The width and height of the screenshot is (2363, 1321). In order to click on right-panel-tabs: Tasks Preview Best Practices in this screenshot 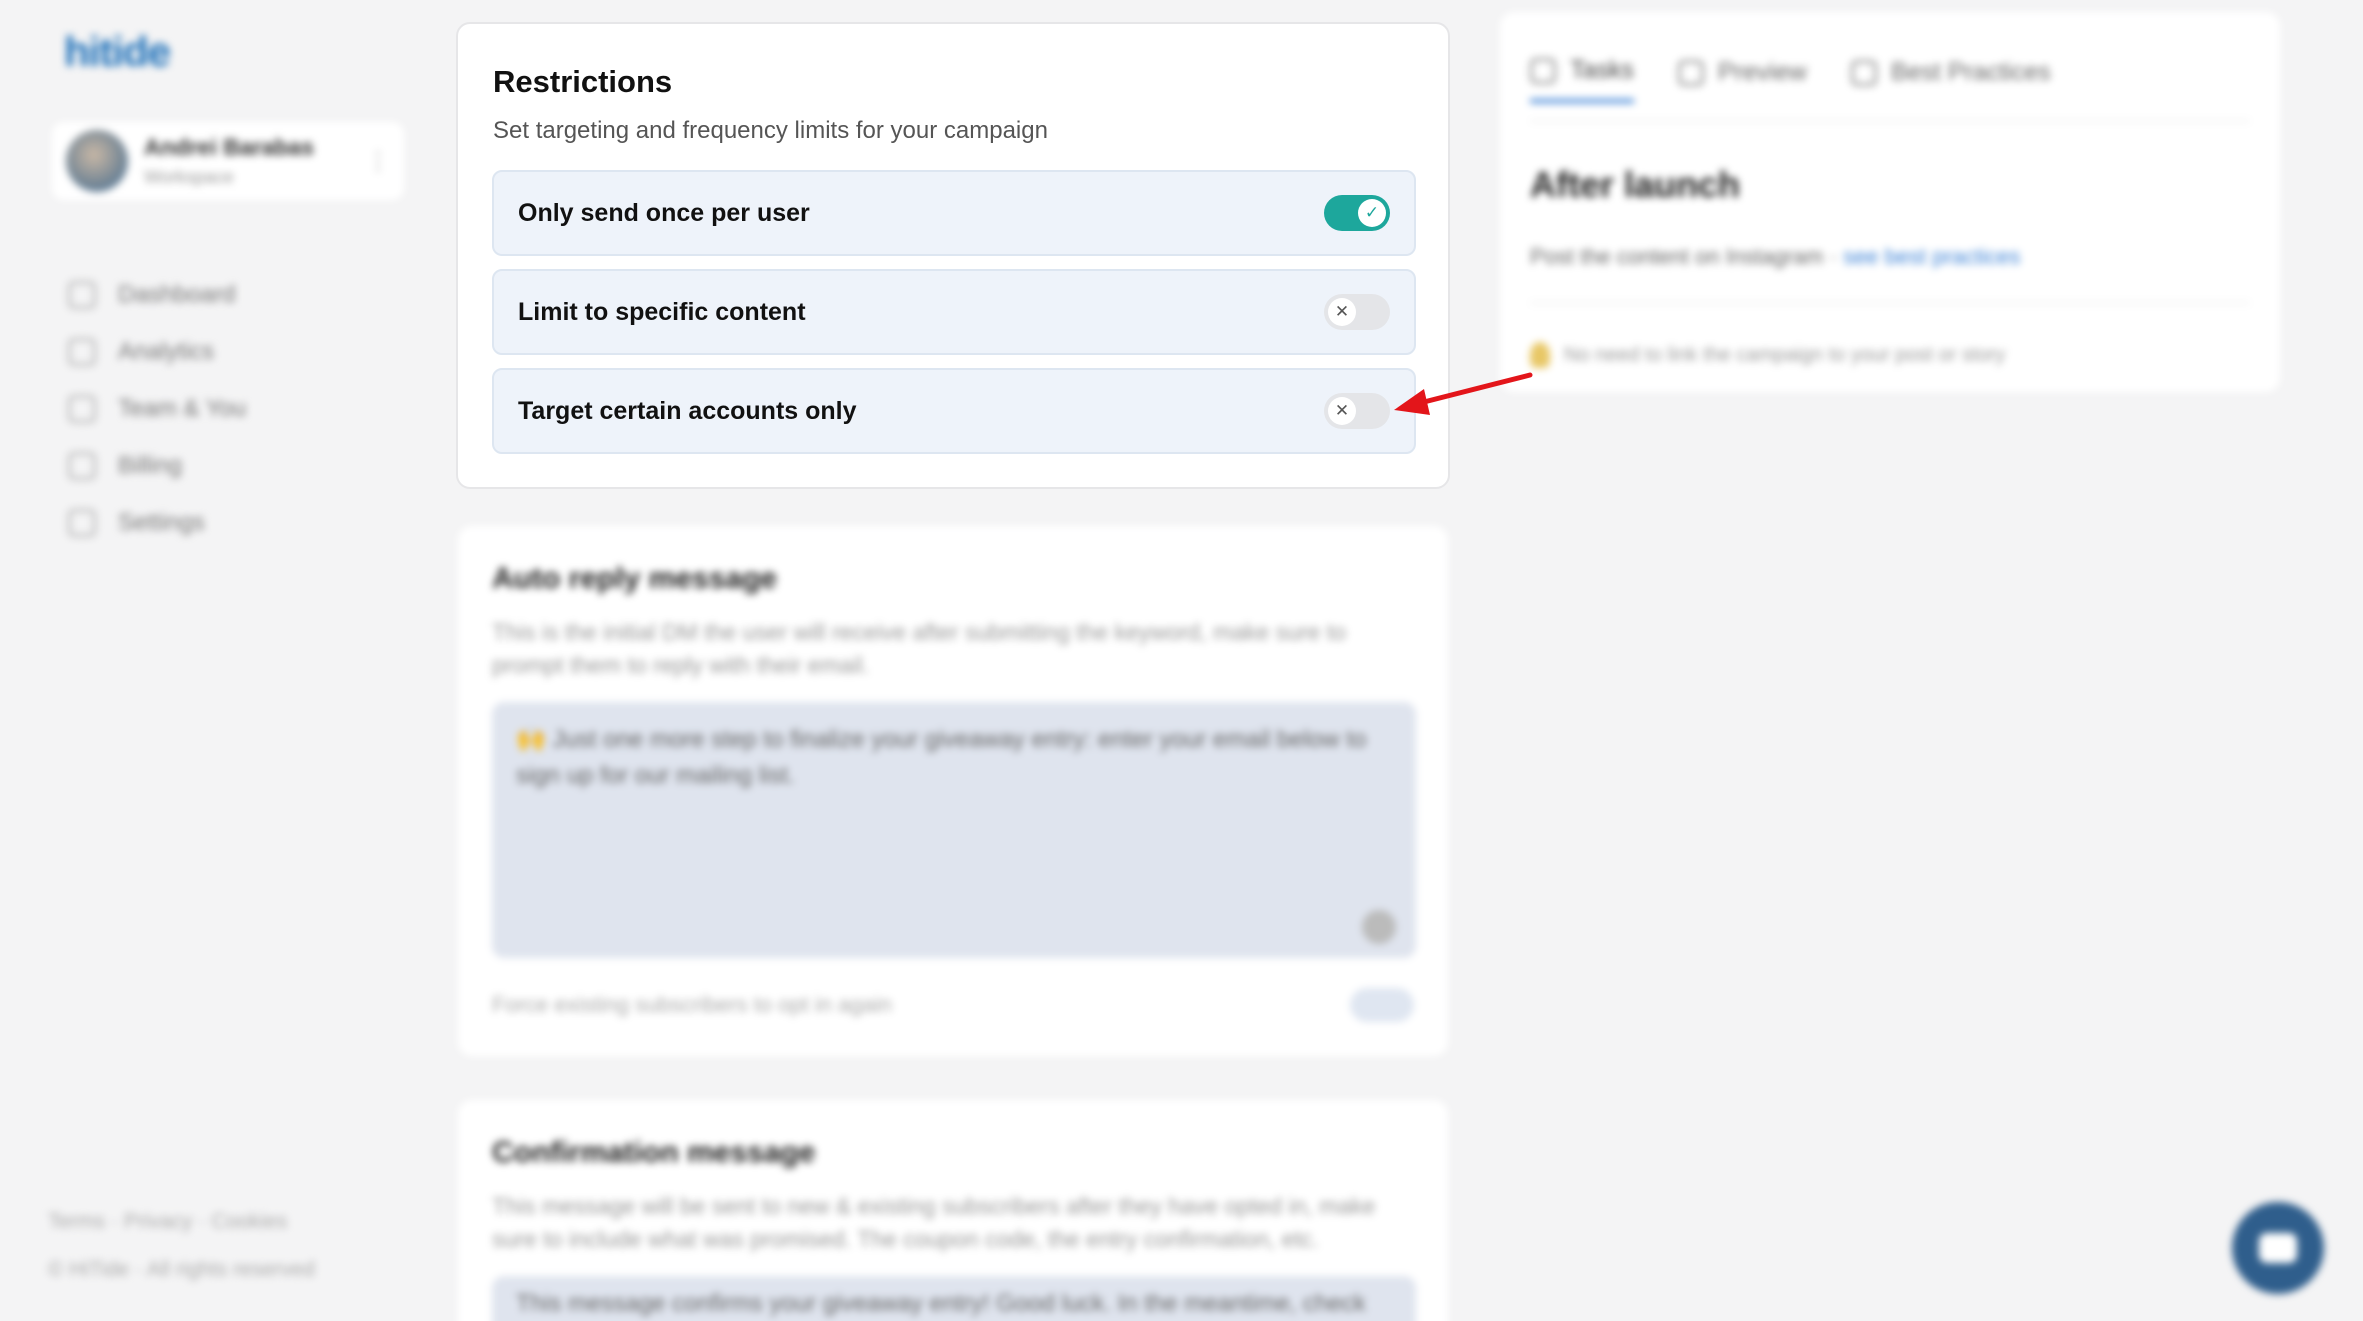, I will do `click(1790, 79)`.